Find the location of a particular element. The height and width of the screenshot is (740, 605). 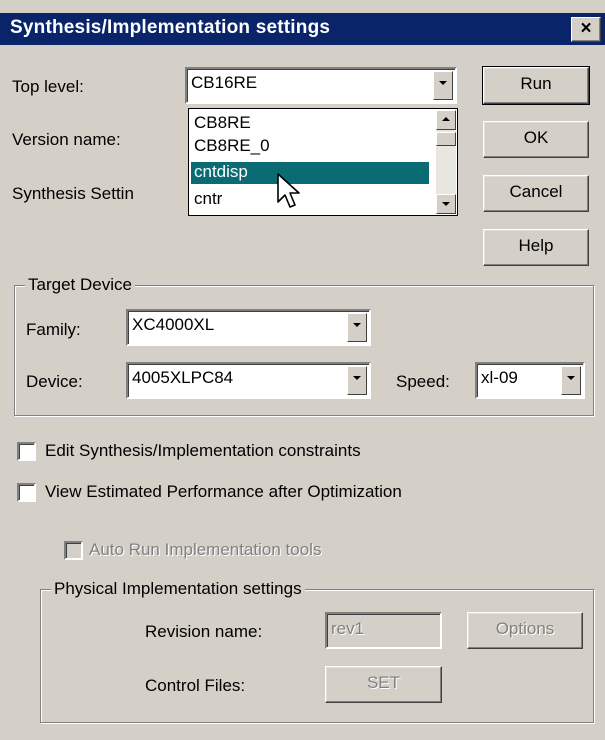

revision-name-field: rev1 is located at coordinates (383, 630).